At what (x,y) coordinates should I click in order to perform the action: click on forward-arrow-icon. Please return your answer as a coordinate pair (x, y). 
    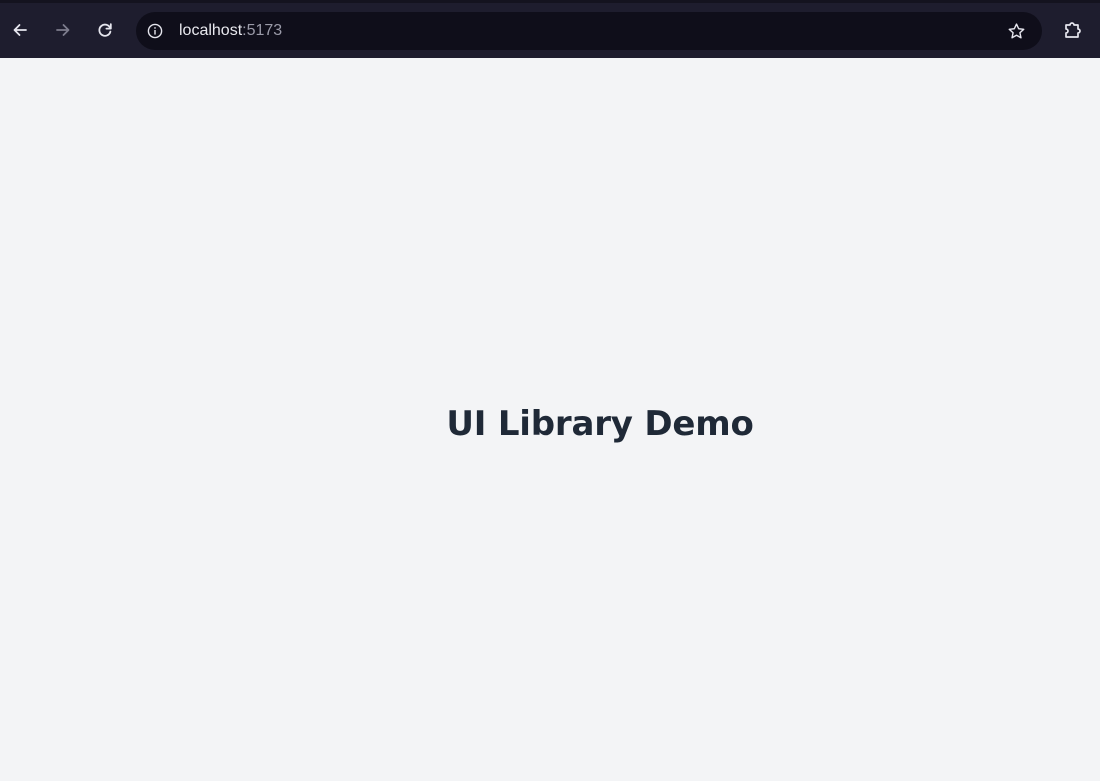
    Looking at the image, I should click on (63, 30).